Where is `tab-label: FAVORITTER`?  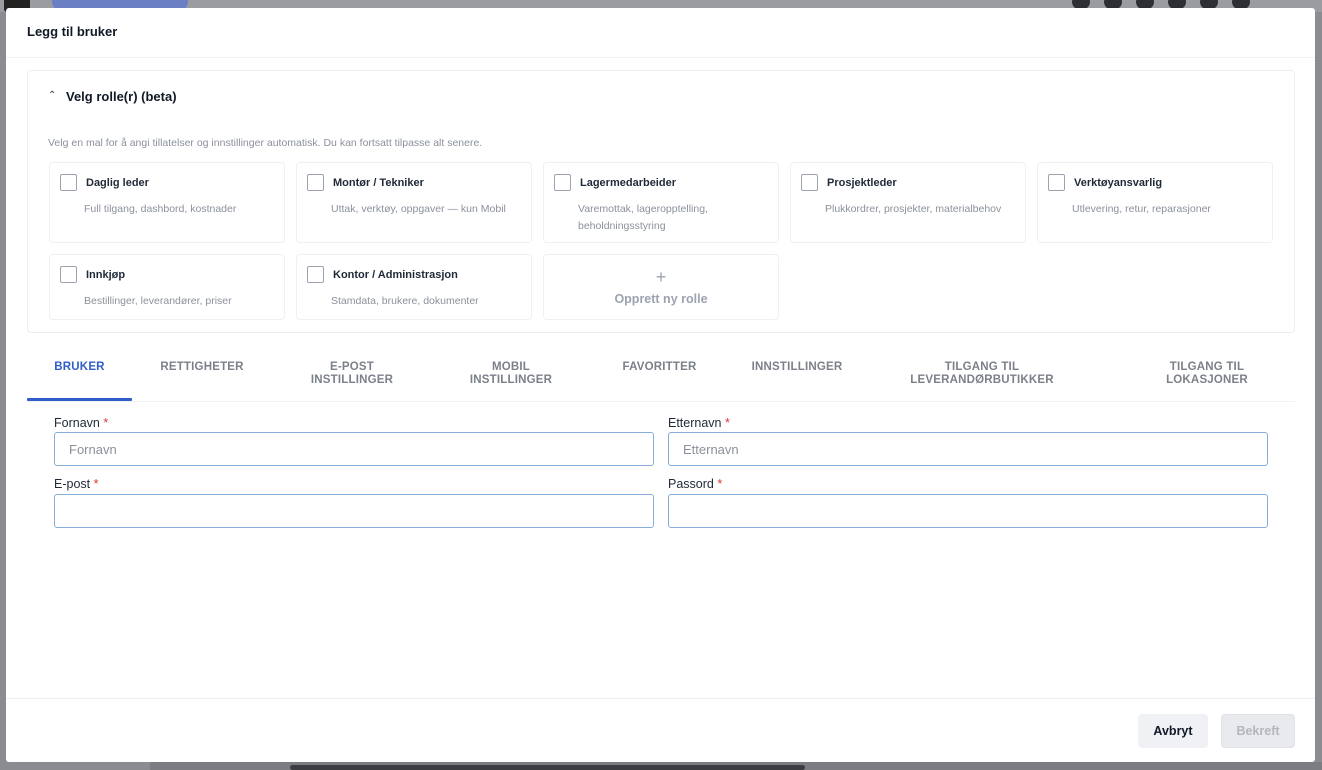 tab-label: FAVORITTER is located at coordinates (659, 367).